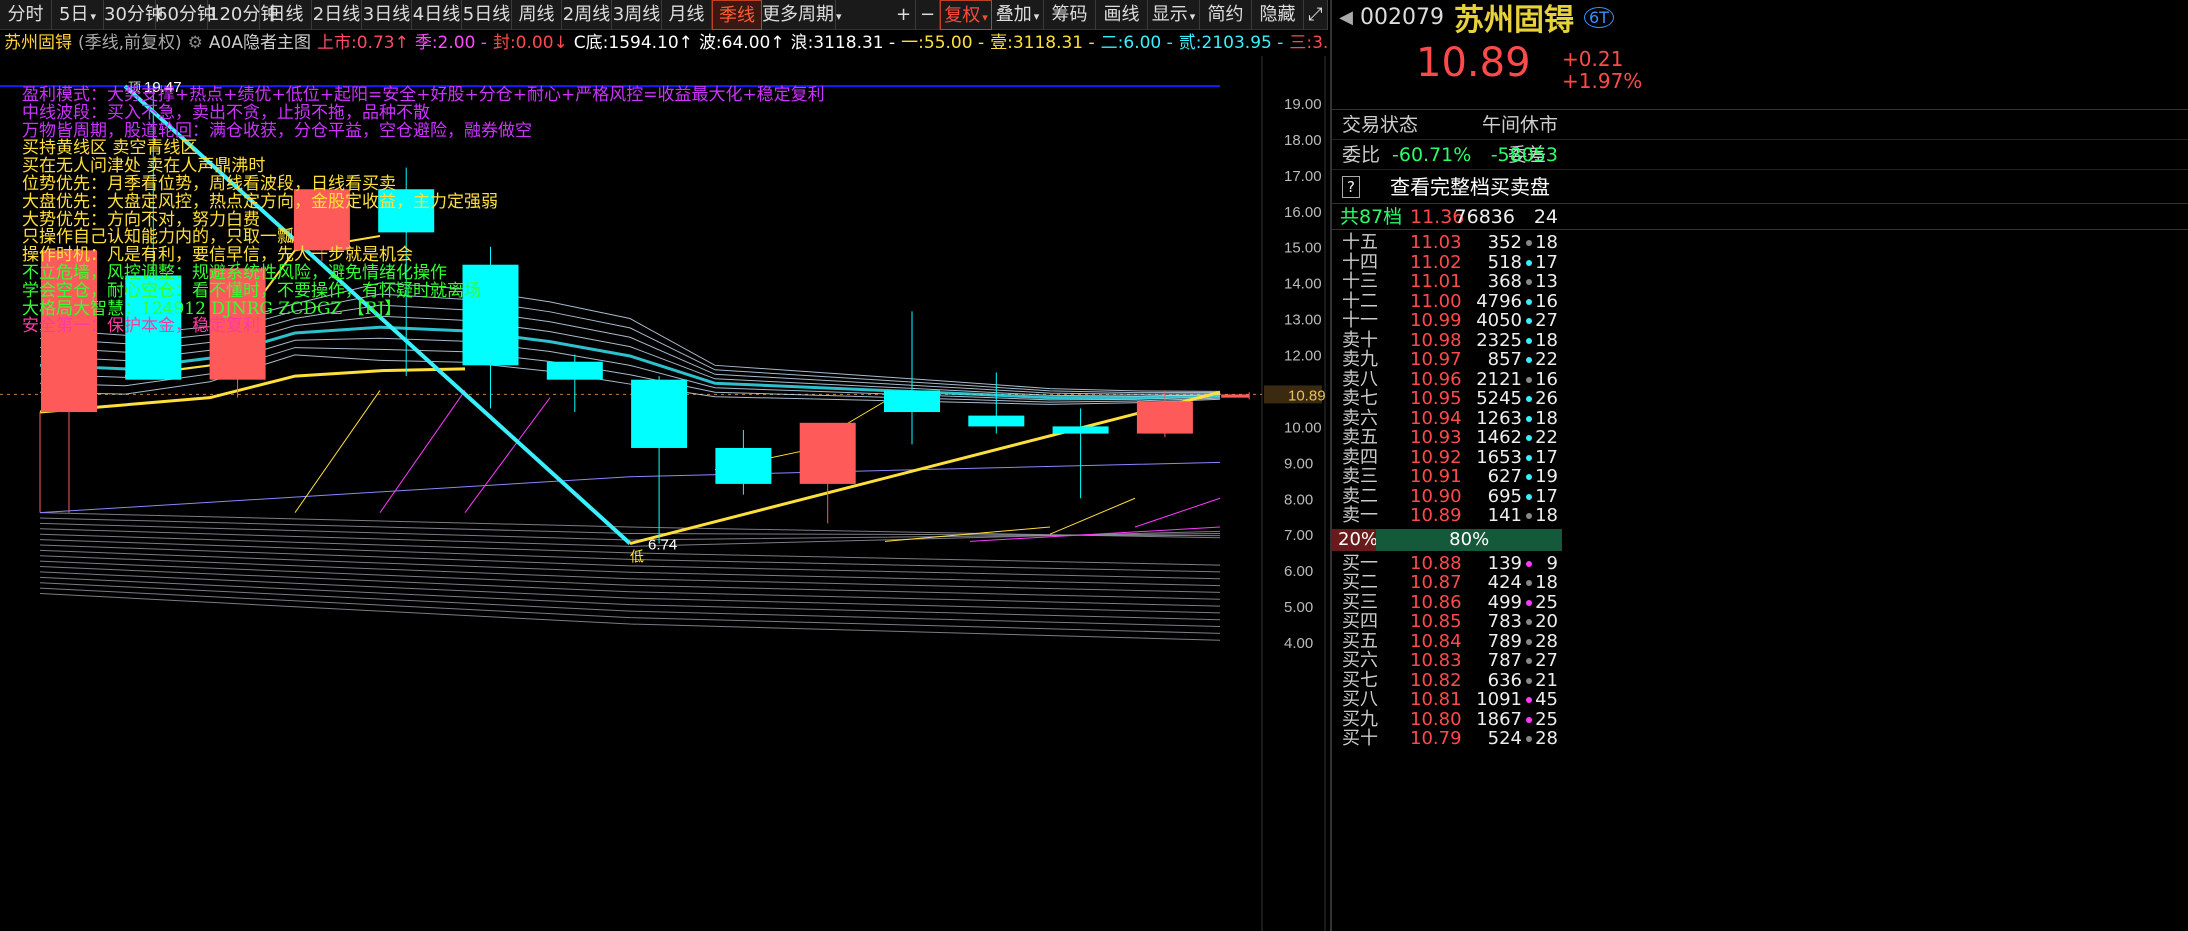 This screenshot has width=2188, height=931. Describe the element at coordinates (437, 15) in the screenshot. I see `period-button-8: 4日线` at that location.